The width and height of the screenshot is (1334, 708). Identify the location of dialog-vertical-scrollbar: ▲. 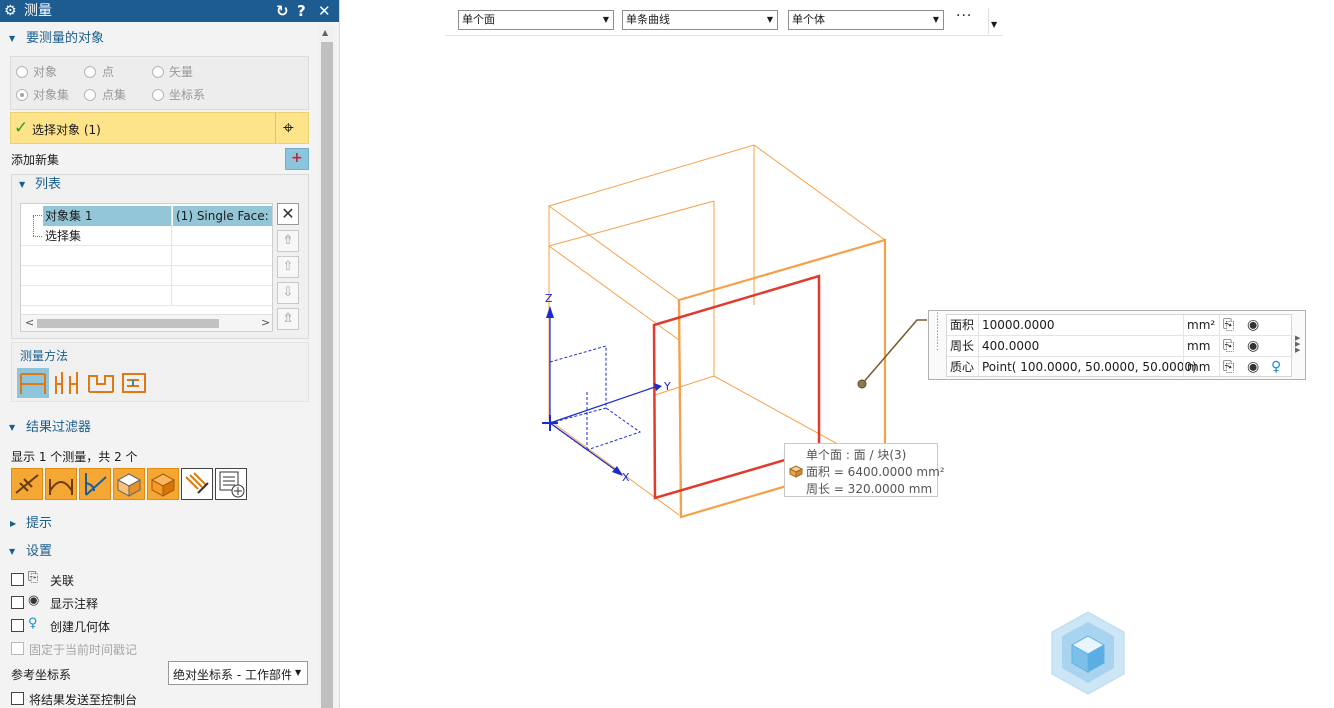
(327, 367).